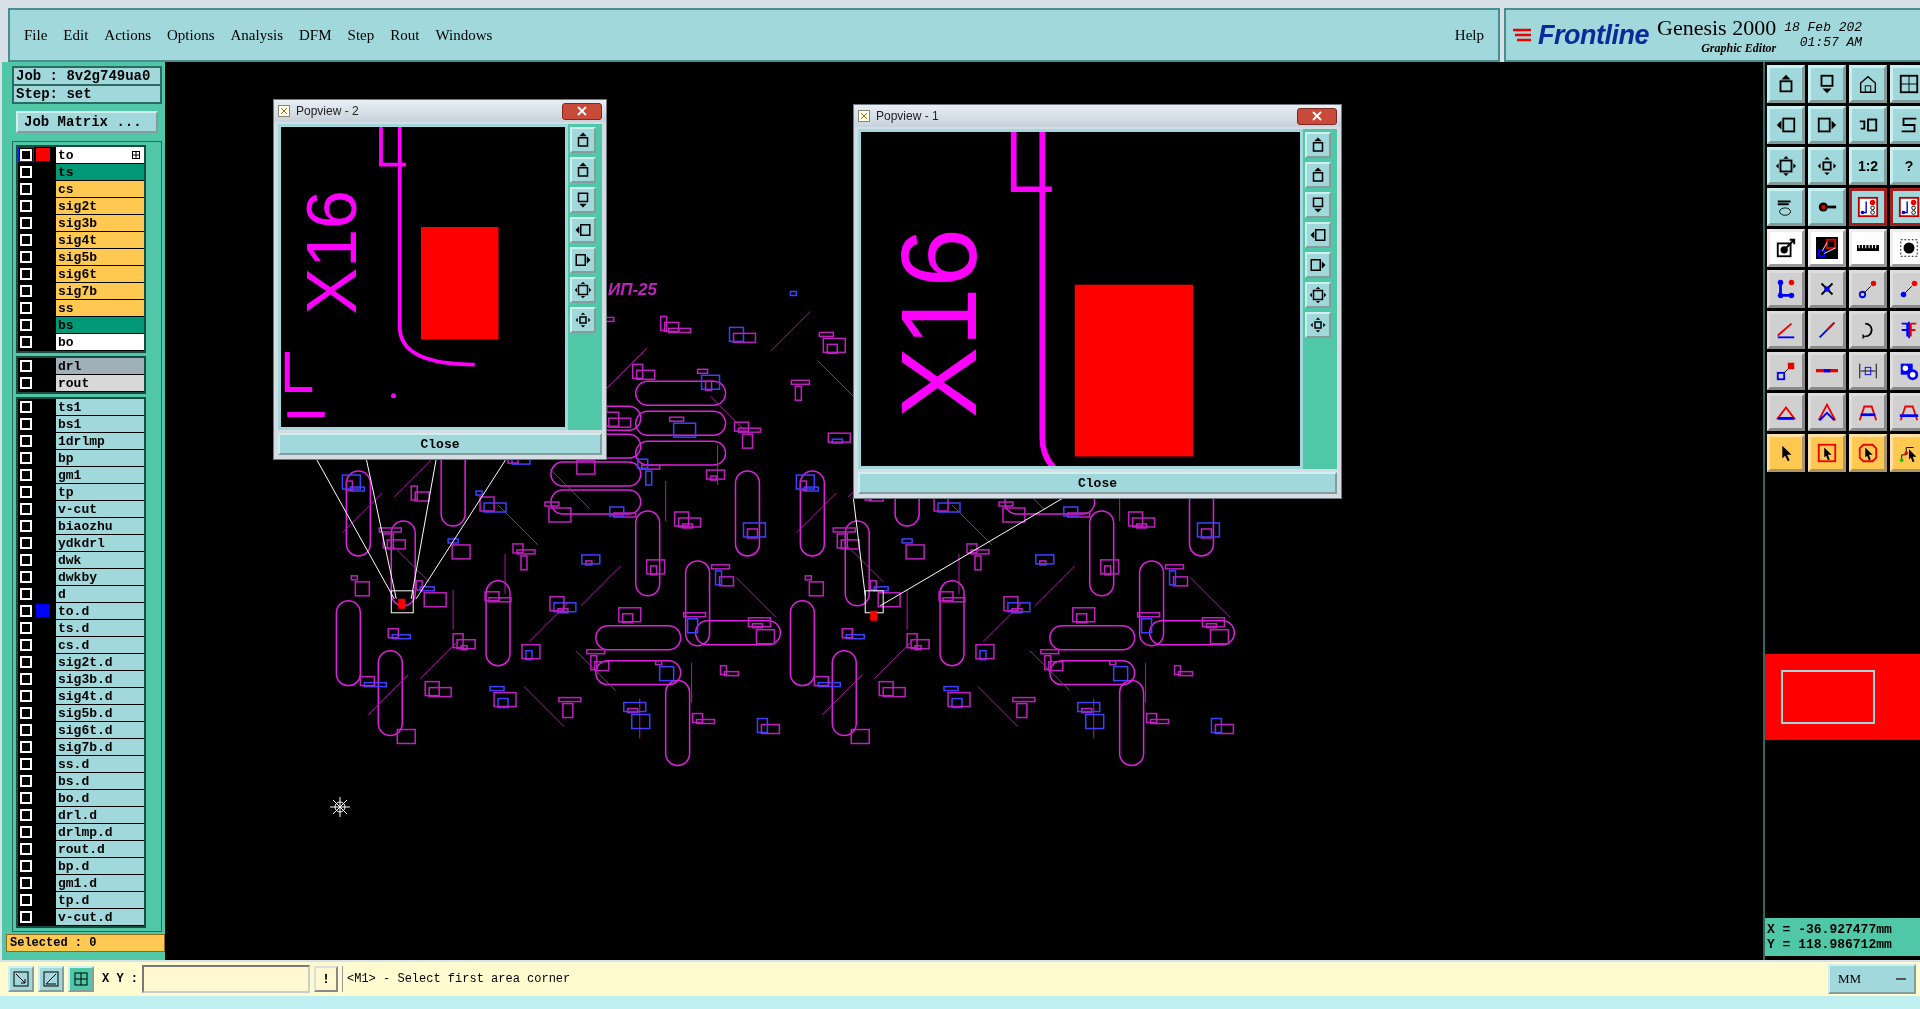 The image size is (1920, 1009). Describe the element at coordinates (100, 866) in the screenshot. I see `layer-item: bp.d` at that location.